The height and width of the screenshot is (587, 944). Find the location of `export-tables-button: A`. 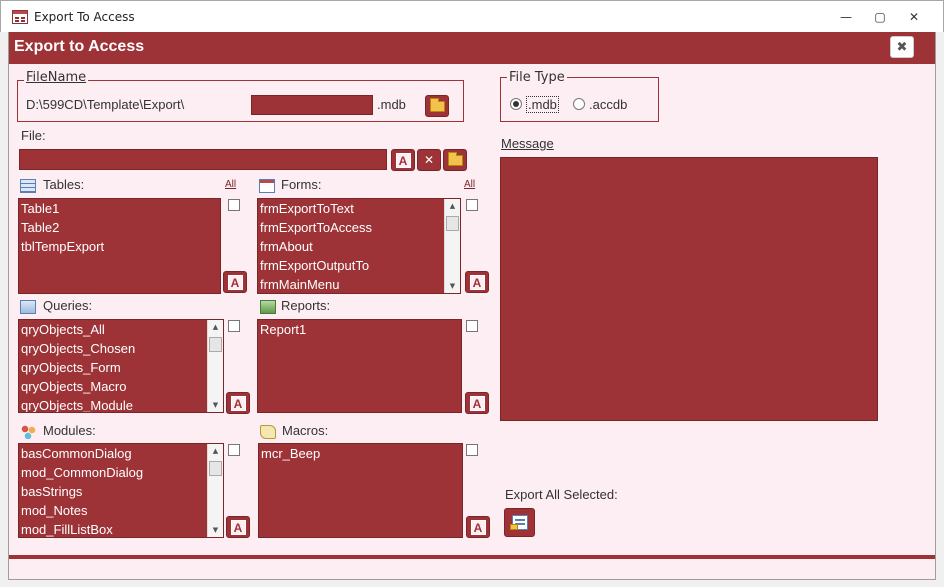

export-tables-button: A is located at coordinates (235, 282).